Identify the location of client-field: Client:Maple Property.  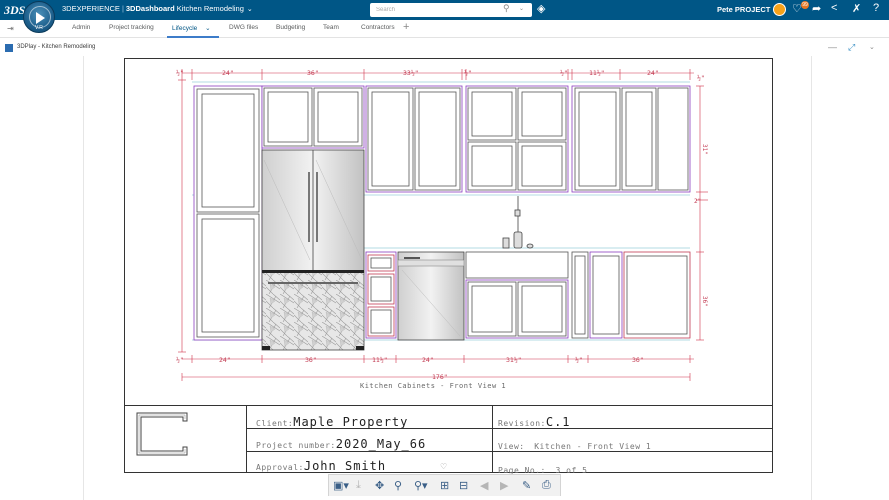
(332, 420).